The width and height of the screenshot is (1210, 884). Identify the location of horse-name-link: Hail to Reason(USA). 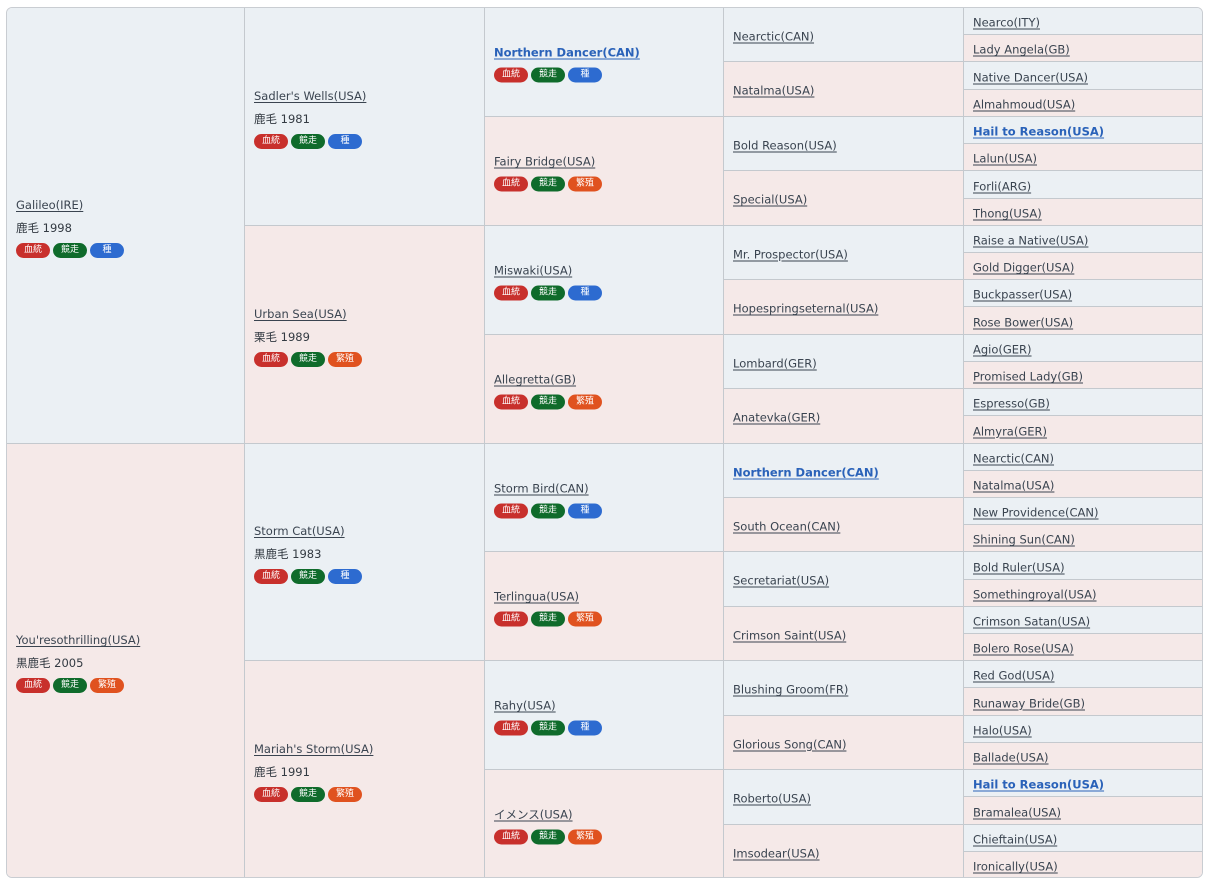
(1038, 785).